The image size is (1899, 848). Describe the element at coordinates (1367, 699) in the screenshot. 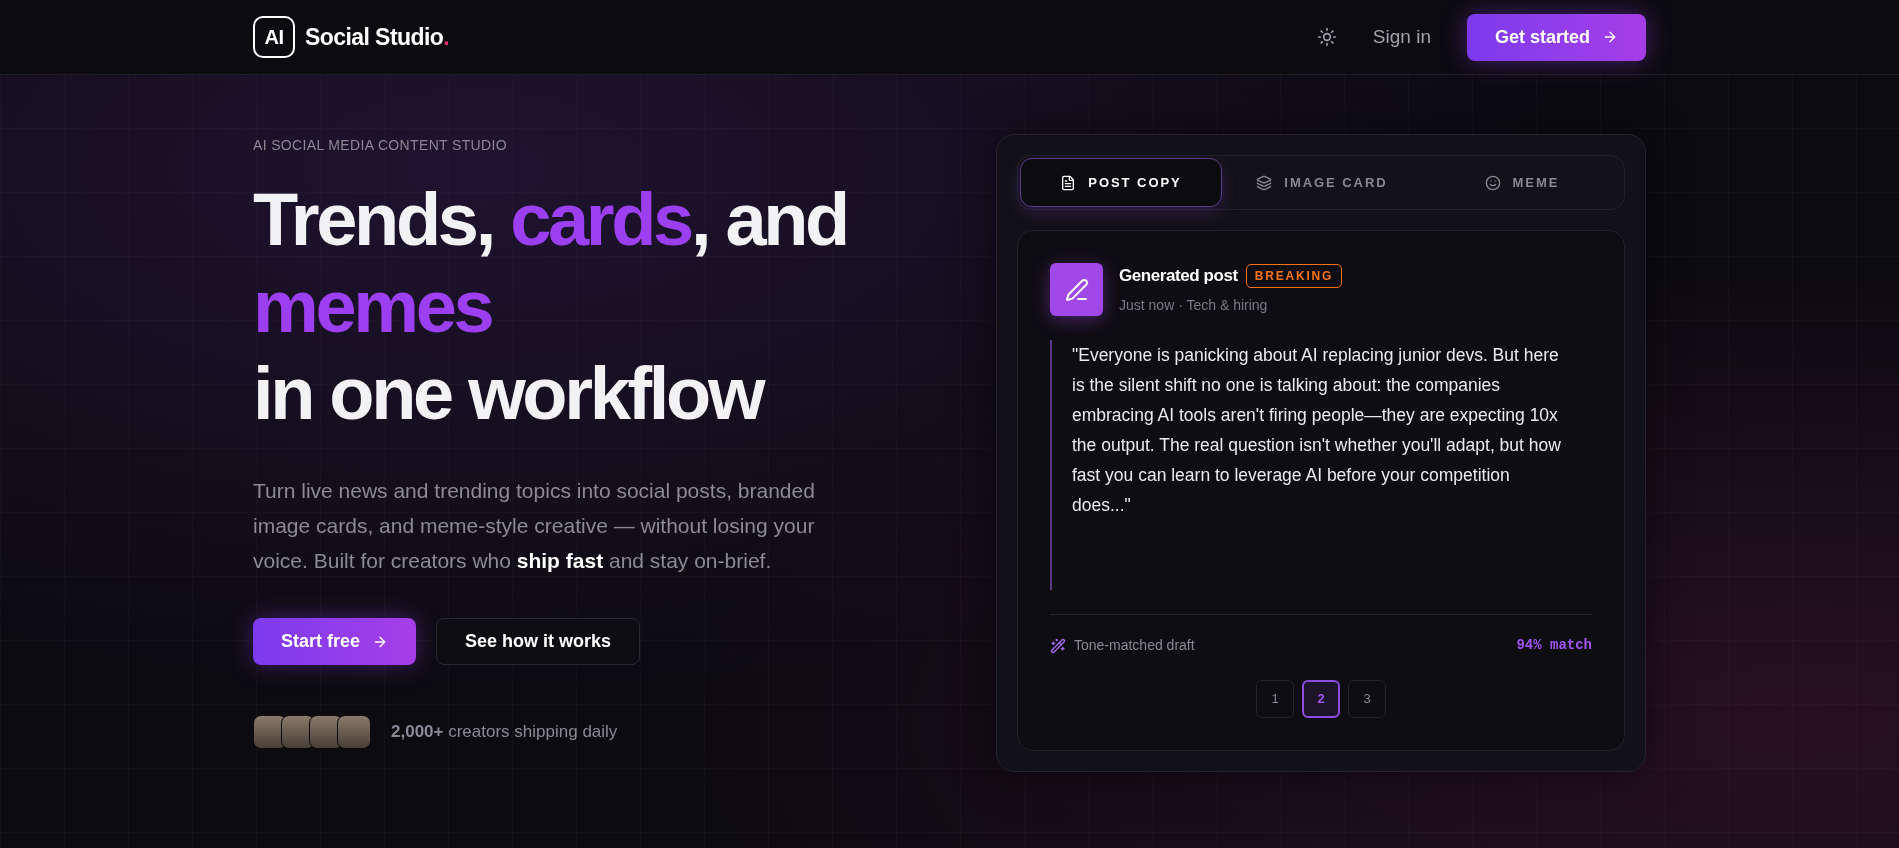

I see `page-button: 3` at that location.